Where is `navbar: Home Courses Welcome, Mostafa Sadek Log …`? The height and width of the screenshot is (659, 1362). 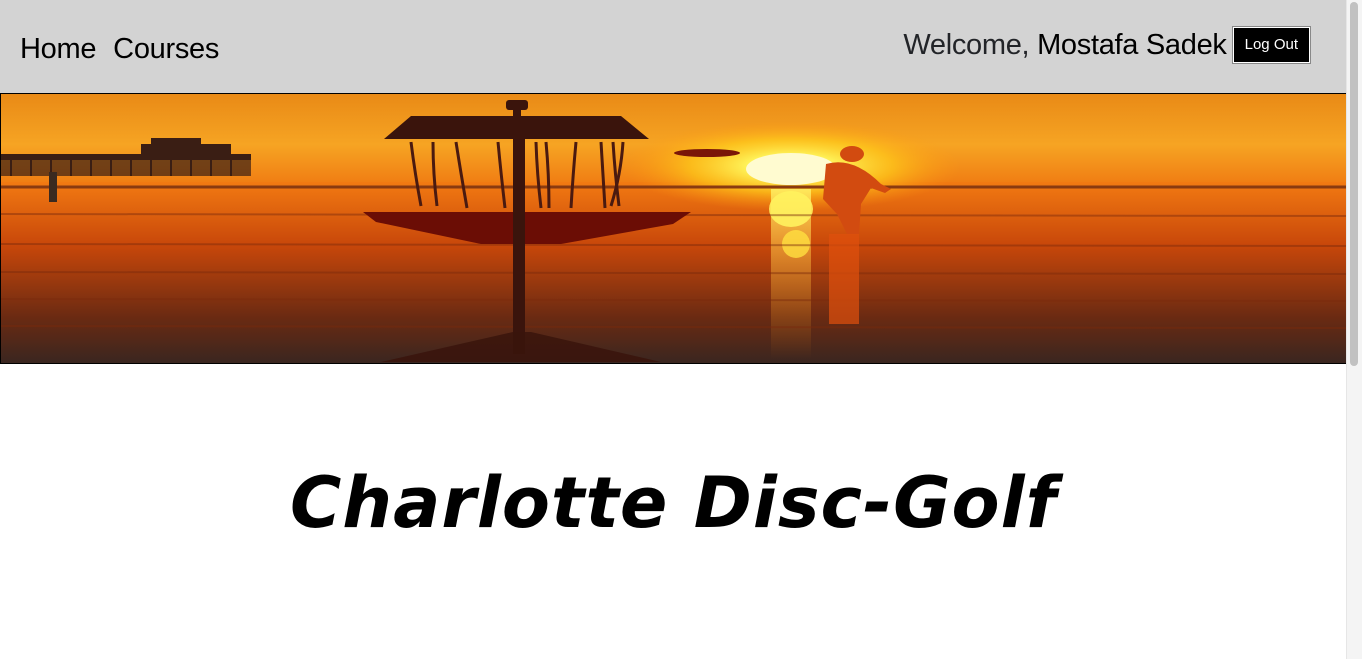
navbar: Home Courses Welcome, Mostafa Sadek Log … is located at coordinates (673, 46).